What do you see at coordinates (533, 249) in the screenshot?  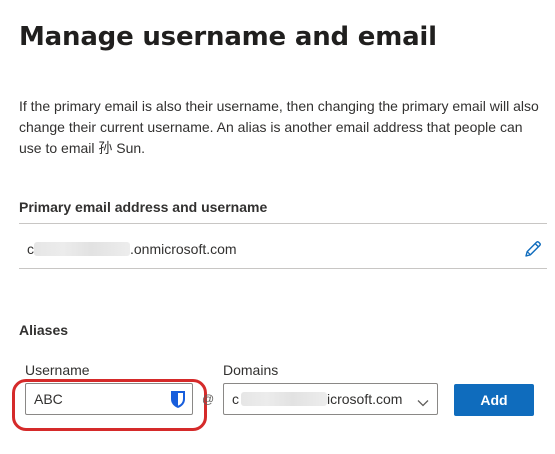 I see `pencil-icon` at bounding box center [533, 249].